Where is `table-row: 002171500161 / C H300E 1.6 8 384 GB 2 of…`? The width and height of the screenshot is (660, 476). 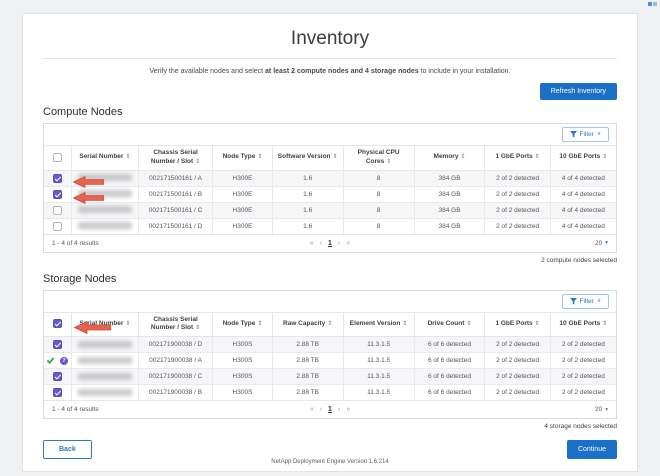 table-row: 002171500161 / C H300E 1.6 8 384 GB 2 of… is located at coordinates (330, 210).